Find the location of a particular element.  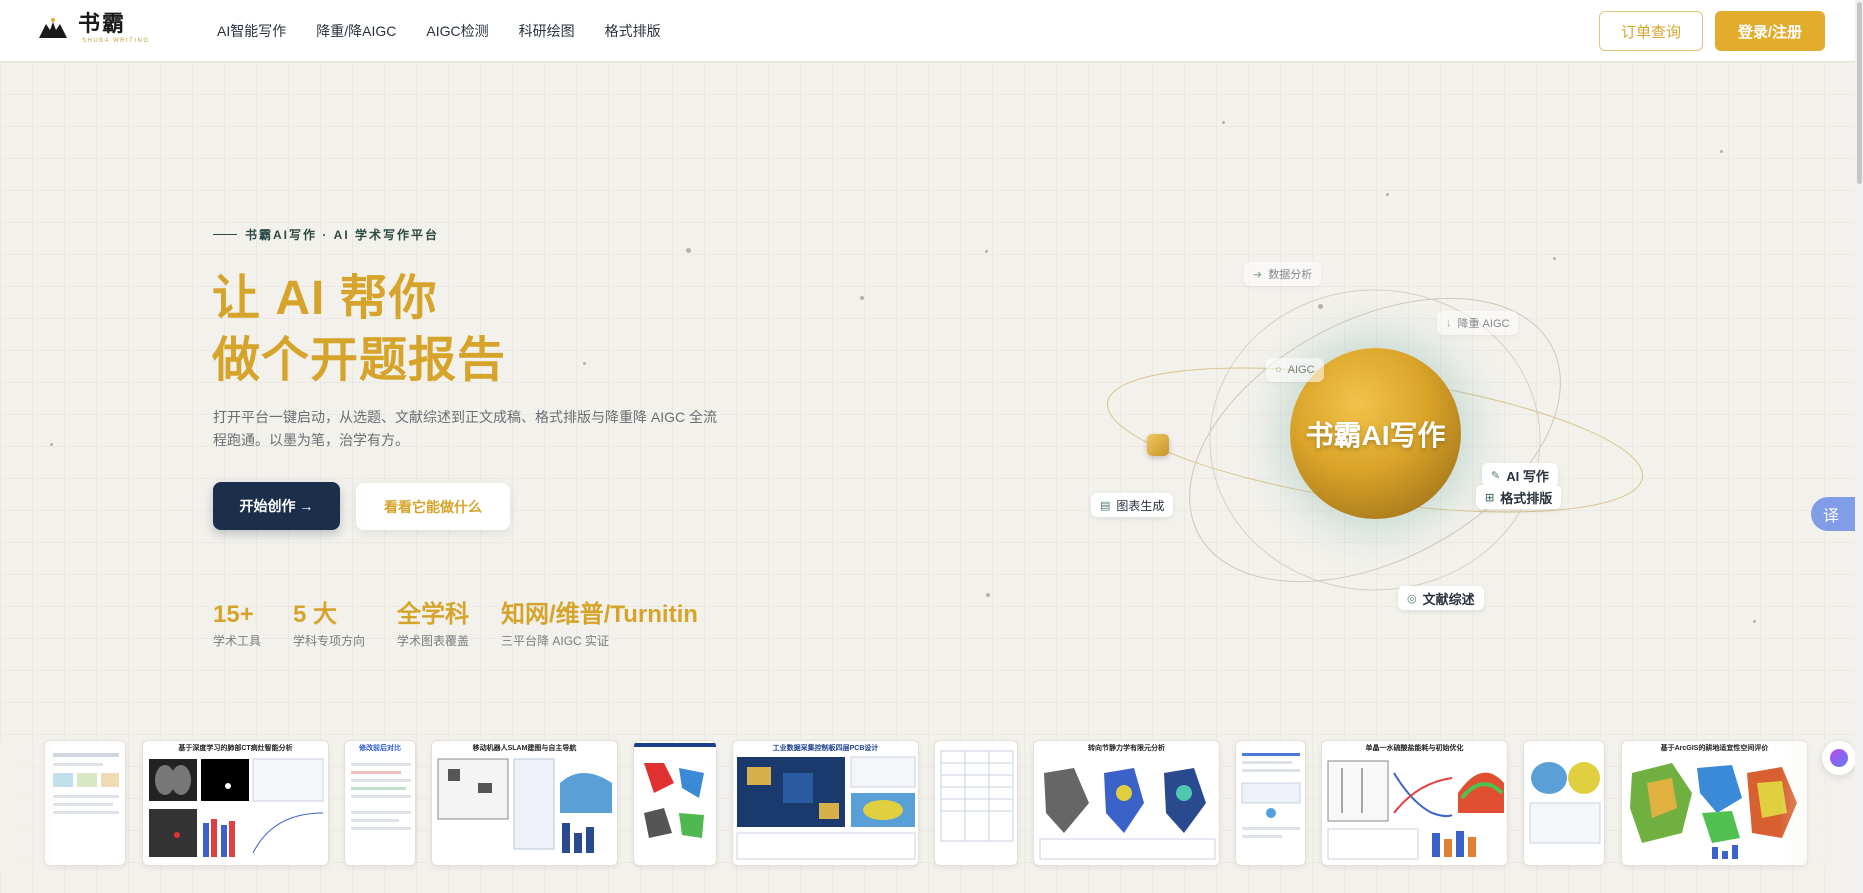

book-mountain-icon is located at coordinates (53, 28).